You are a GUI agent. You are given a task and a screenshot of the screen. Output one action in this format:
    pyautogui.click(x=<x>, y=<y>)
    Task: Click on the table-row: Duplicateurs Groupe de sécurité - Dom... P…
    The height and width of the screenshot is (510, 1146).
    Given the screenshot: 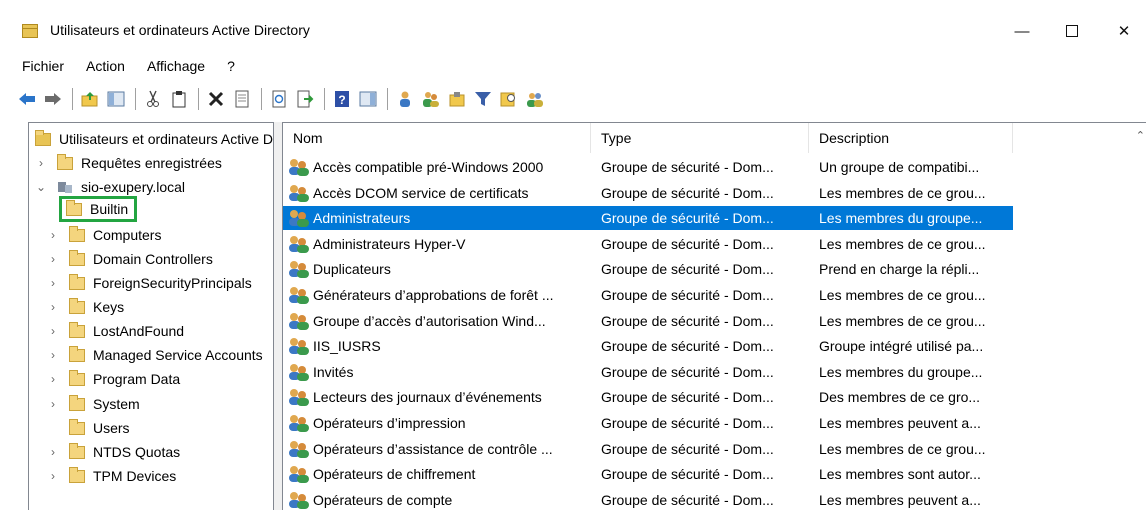 What is the action you would take?
    pyautogui.click(x=648, y=269)
    